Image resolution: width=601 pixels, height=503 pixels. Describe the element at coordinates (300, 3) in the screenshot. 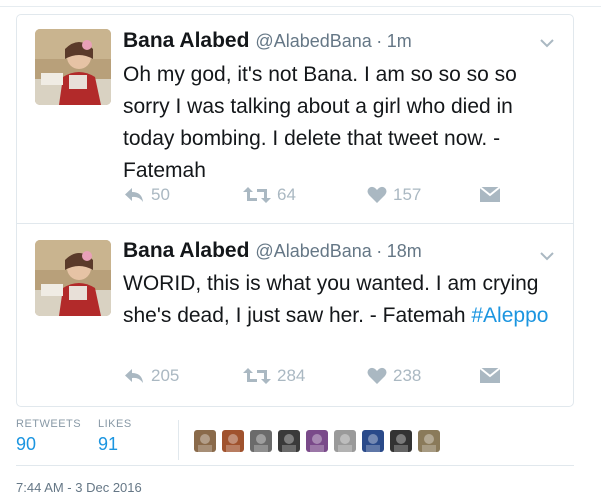

I see `previous-content-edge` at that location.